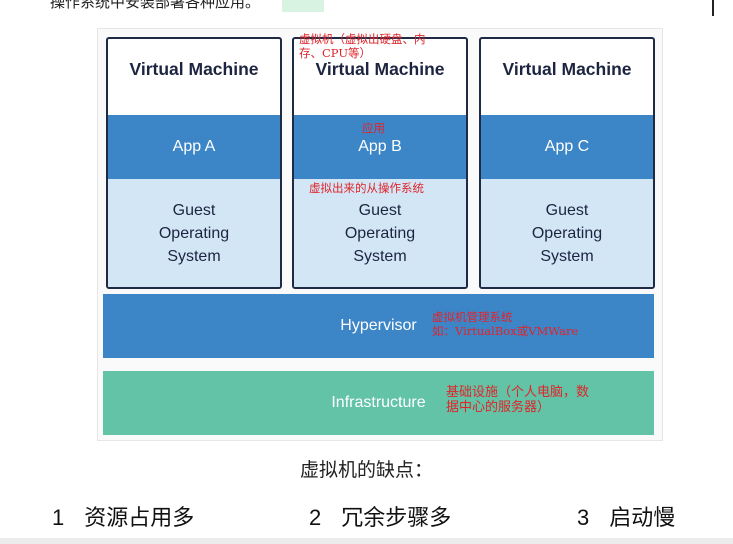 This screenshot has width=733, height=544. Describe the element at coordinates (315, 517) in the screenshot. I see `drawback-number: 2` at that location.